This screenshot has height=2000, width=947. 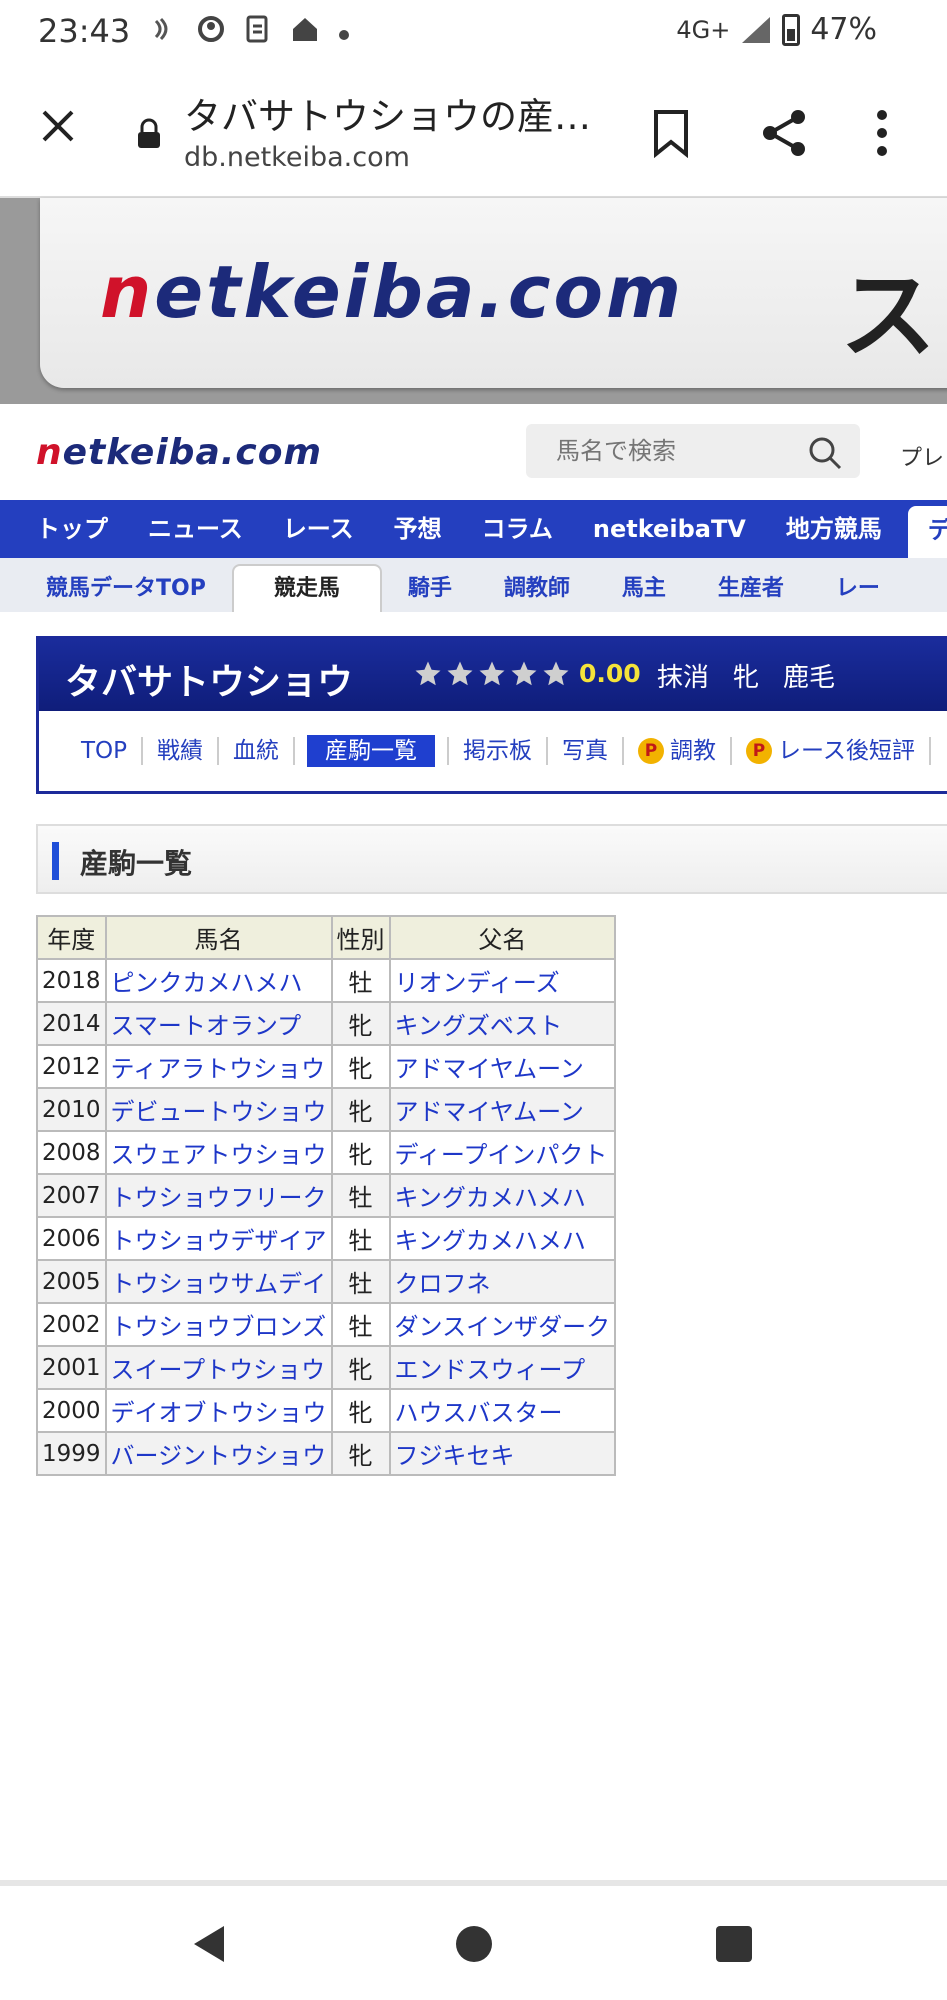 What do you see at coordinates (502, 1410) in the screenshot?
I see `sire-link: ハウスバスター` at bounding box center [502, 1410].